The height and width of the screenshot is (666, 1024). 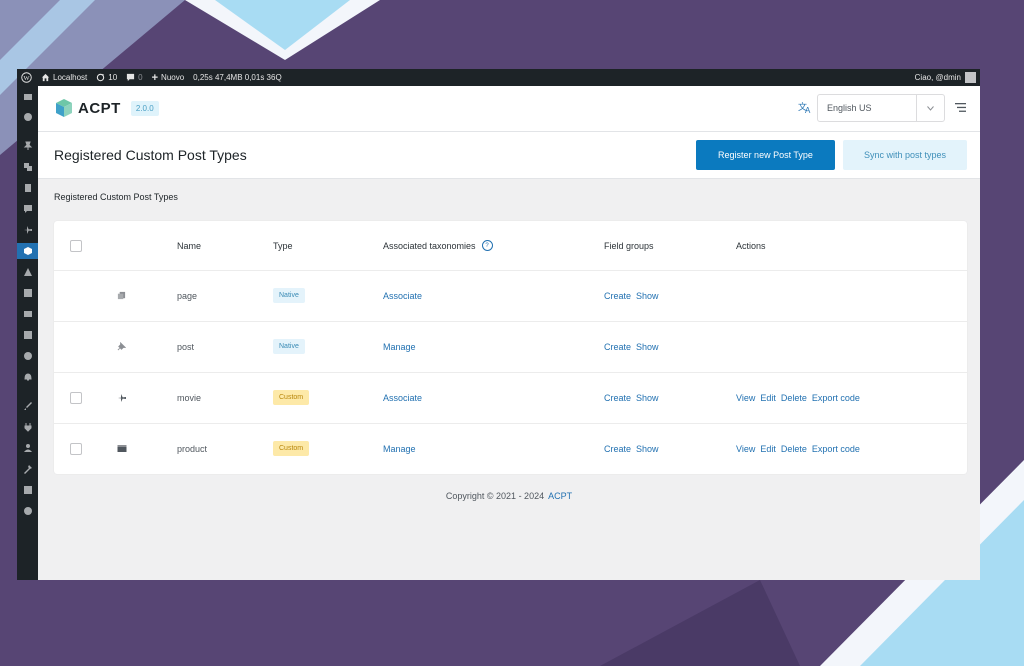 What do you see at coordinates (27, 97) in the screenshot?
I see `dashboard-icon` at bounding box center [27, 97].